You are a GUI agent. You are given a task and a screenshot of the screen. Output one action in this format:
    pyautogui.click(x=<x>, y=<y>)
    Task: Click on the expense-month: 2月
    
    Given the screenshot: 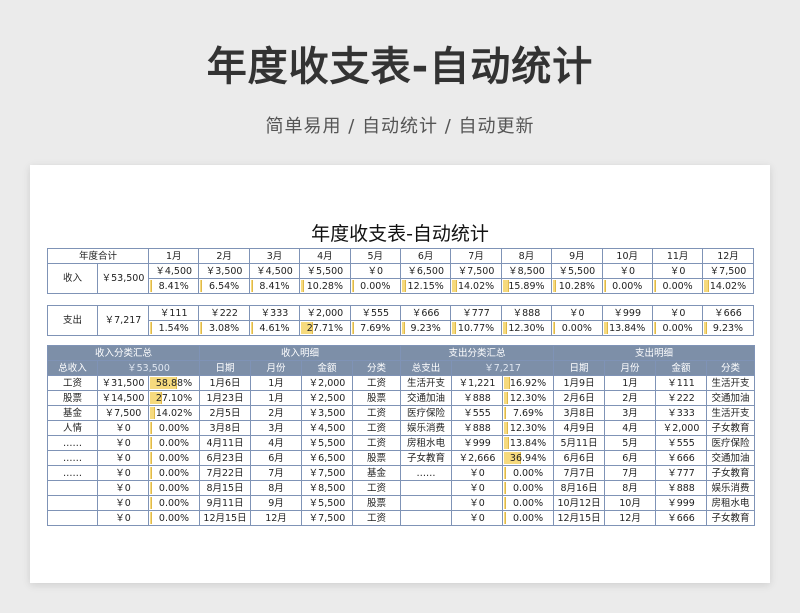 What is the action you would take?
    pyautogui.click(x=630, y=398)
    